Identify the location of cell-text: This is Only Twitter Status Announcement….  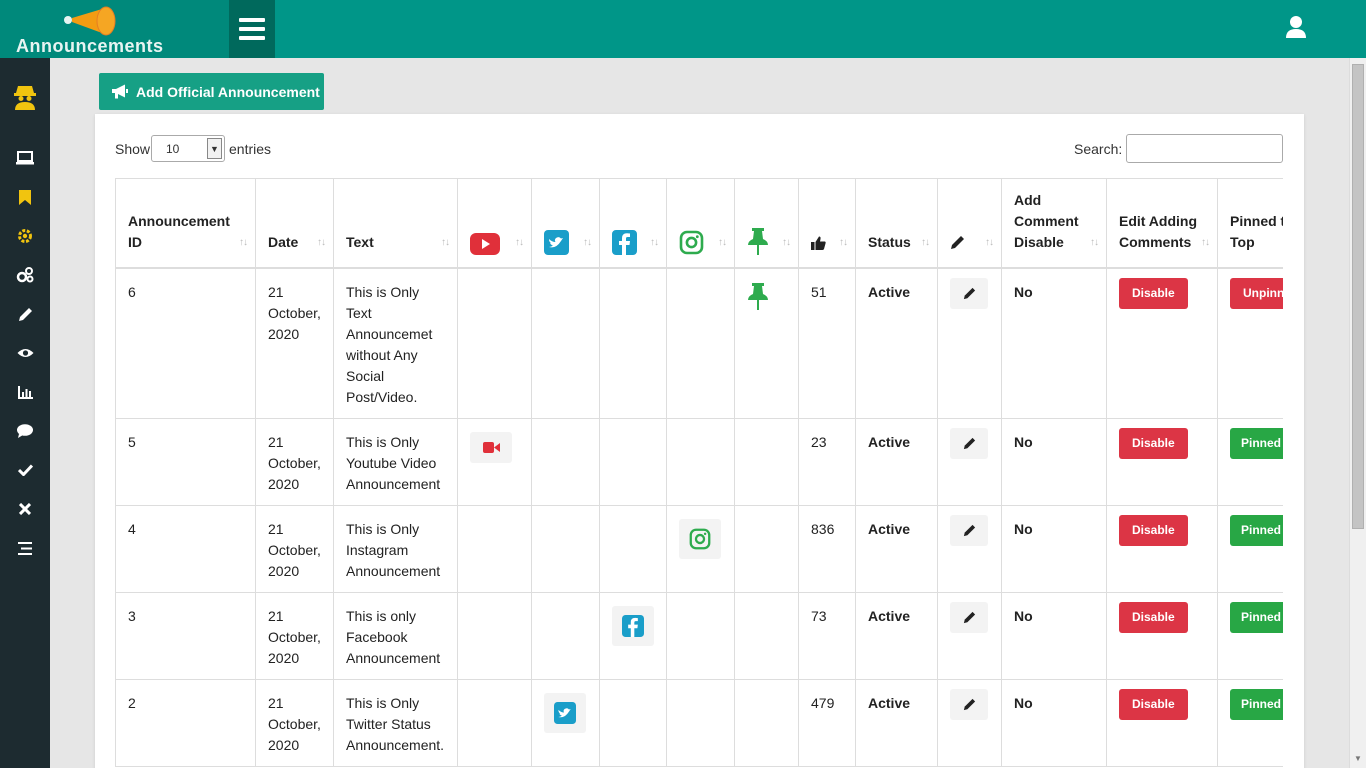
(395, 722).